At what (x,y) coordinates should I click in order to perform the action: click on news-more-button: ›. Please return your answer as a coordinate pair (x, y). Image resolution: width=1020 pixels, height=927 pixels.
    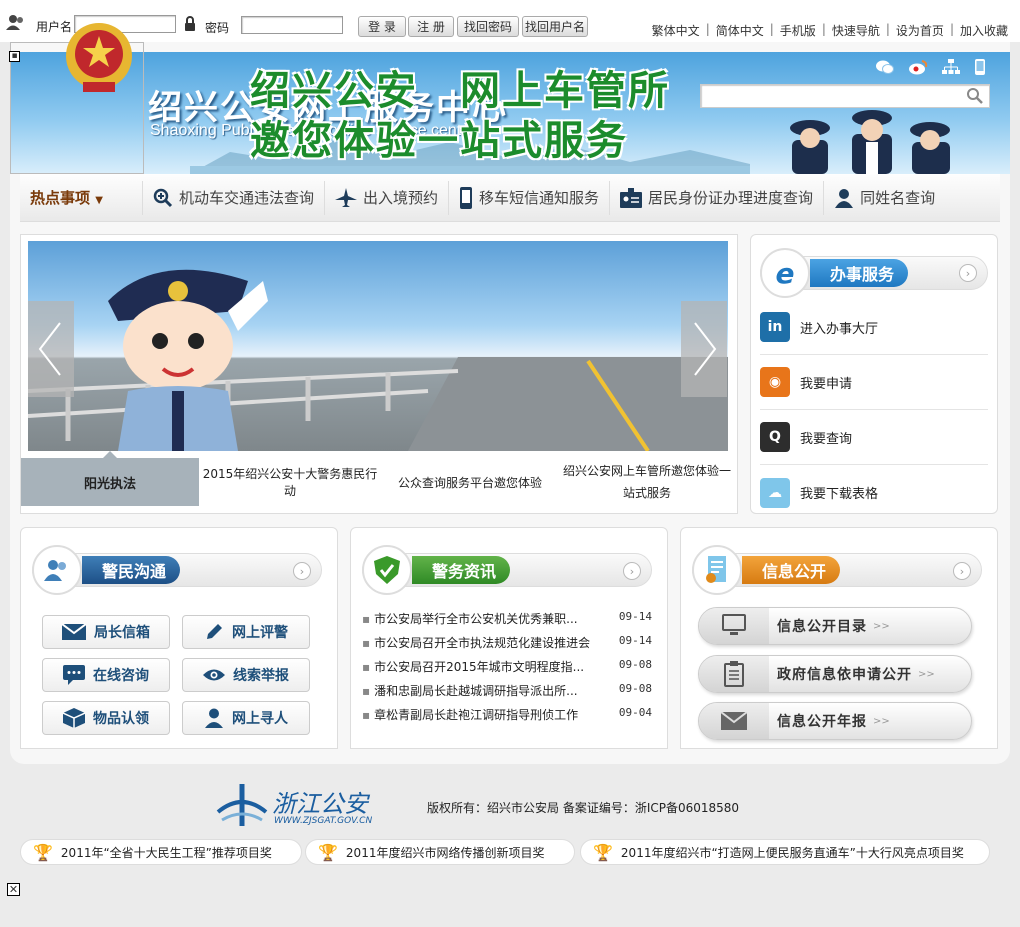
    Looking at the image, I should click on (632, 571).